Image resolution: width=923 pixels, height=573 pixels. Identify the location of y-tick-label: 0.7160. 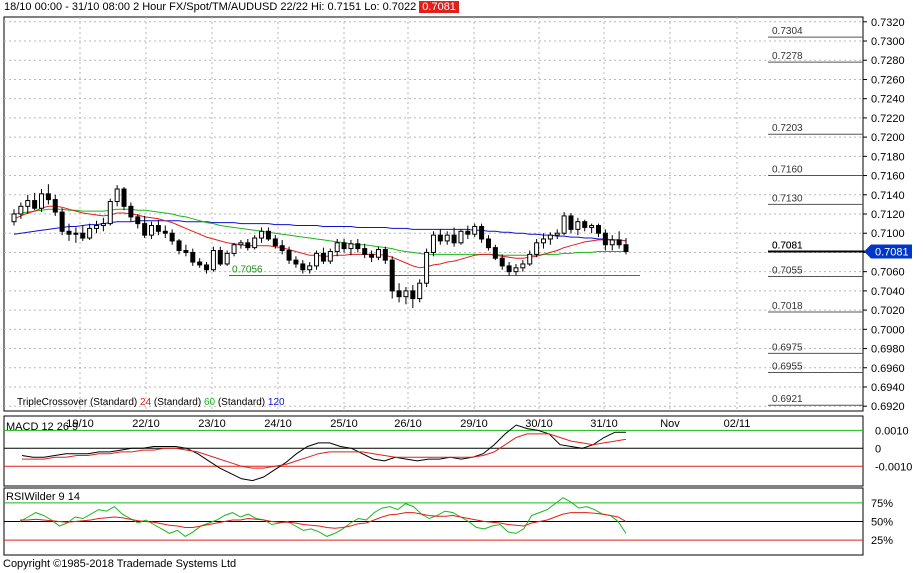
(888, 177).